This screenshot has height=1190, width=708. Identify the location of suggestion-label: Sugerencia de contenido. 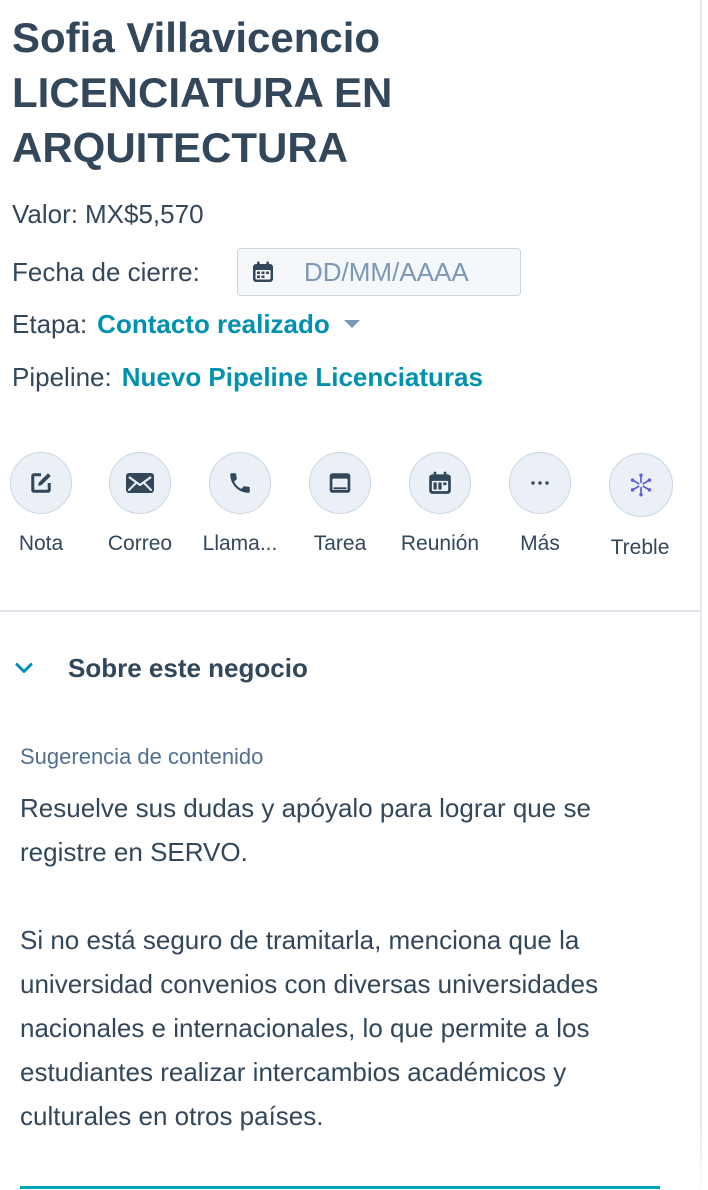
(142, 756).